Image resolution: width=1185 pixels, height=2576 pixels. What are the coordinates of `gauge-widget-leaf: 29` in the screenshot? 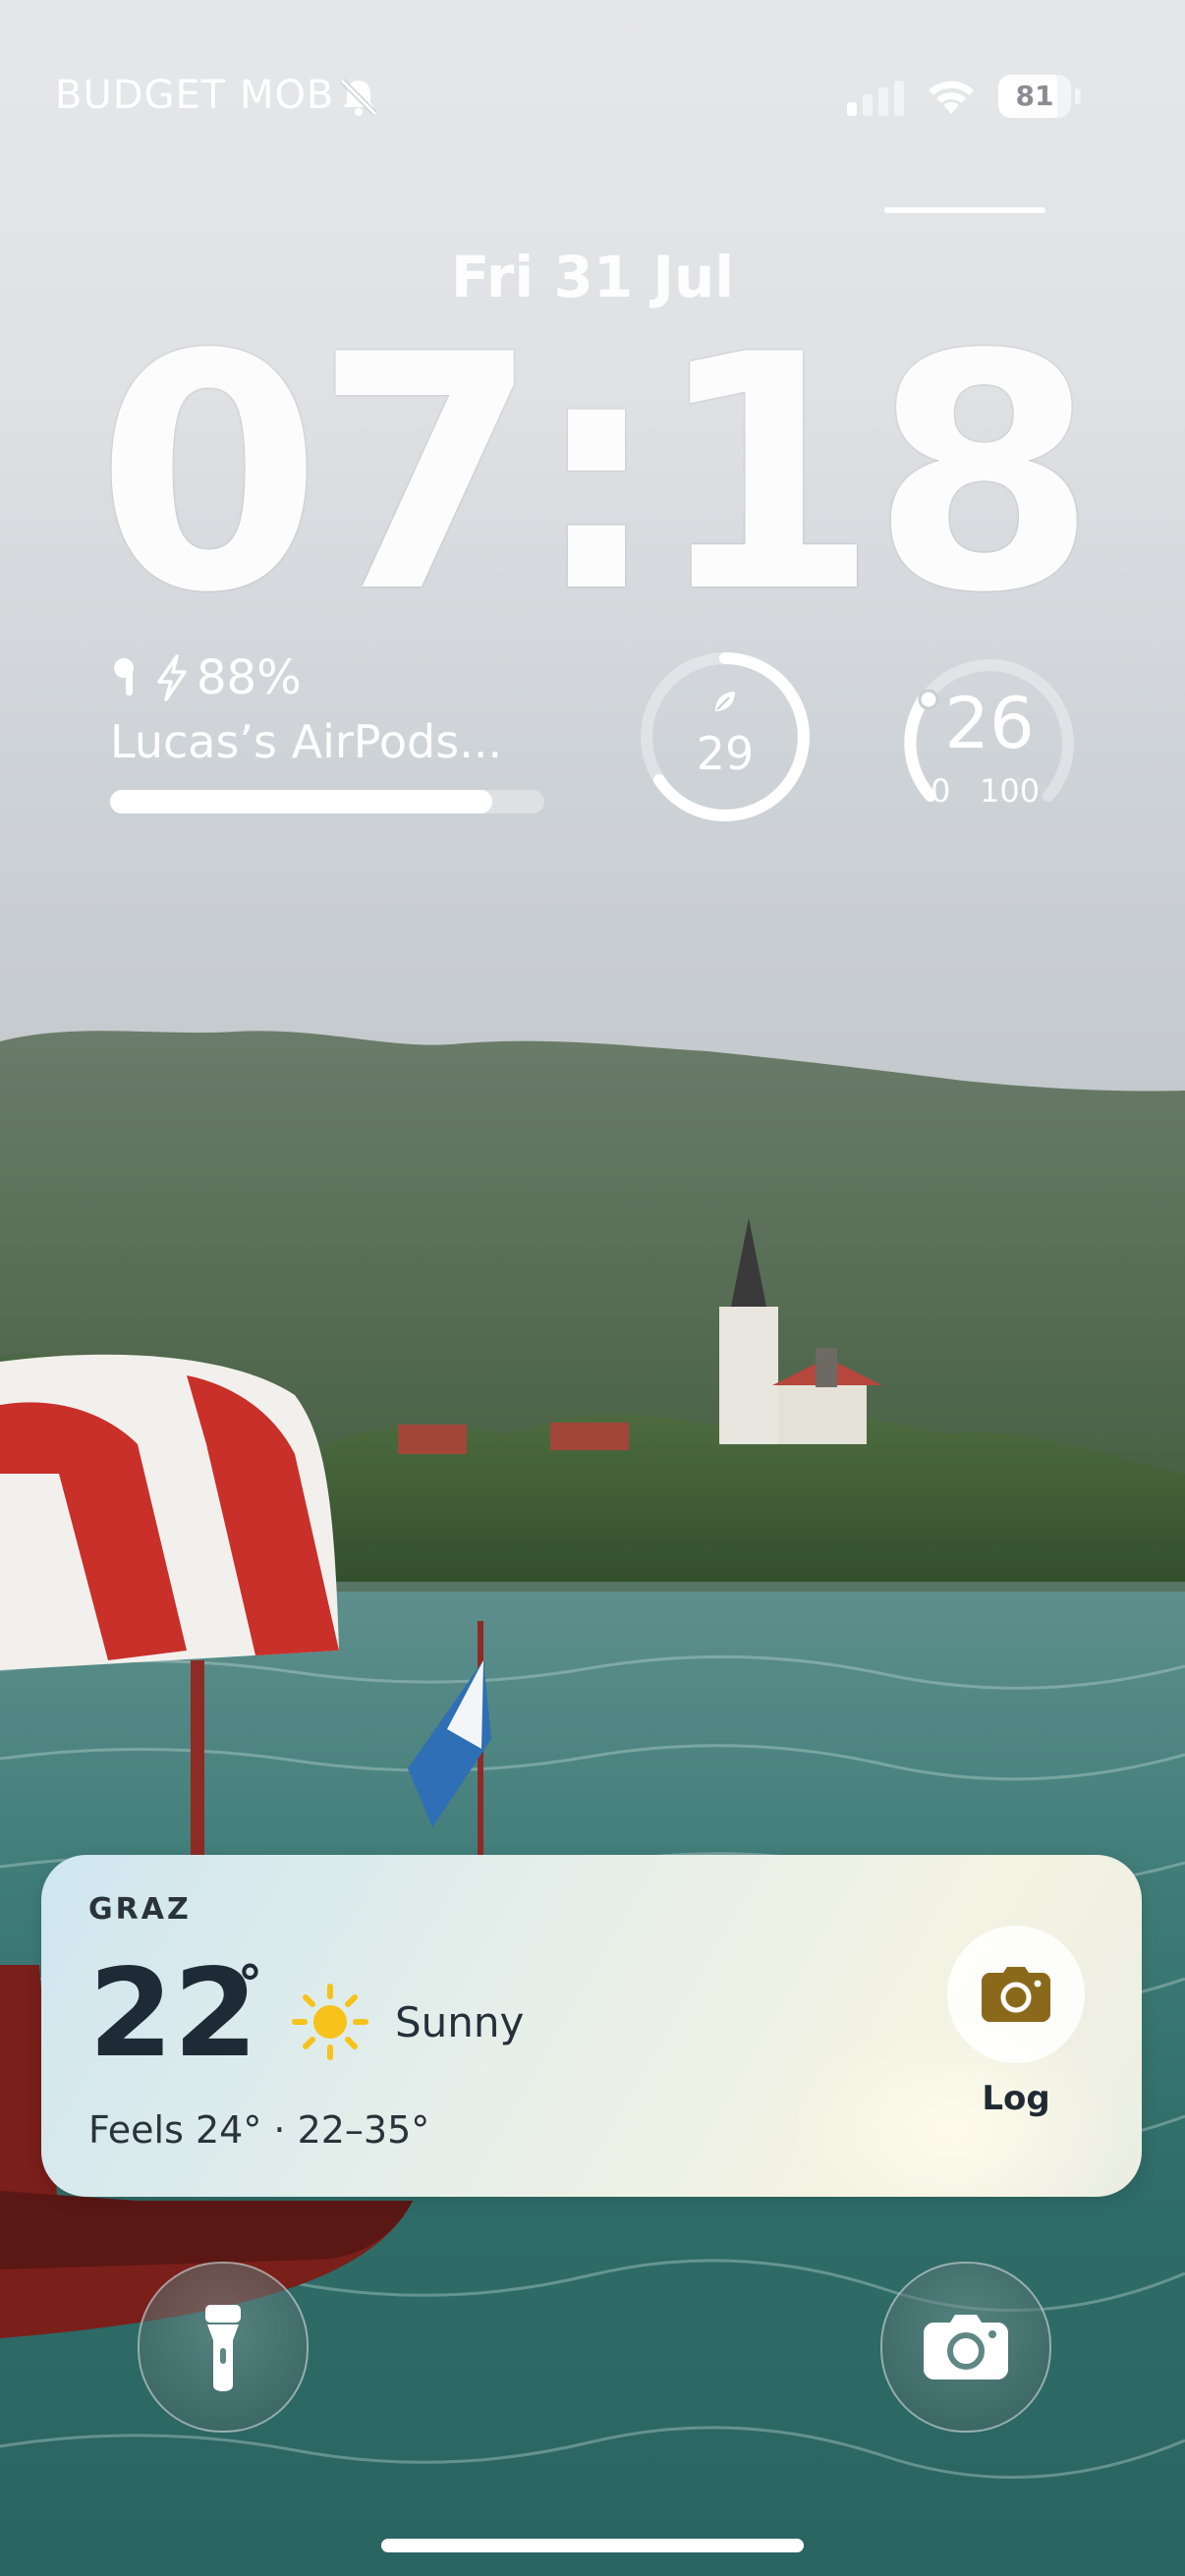 It's located at (726, 736).